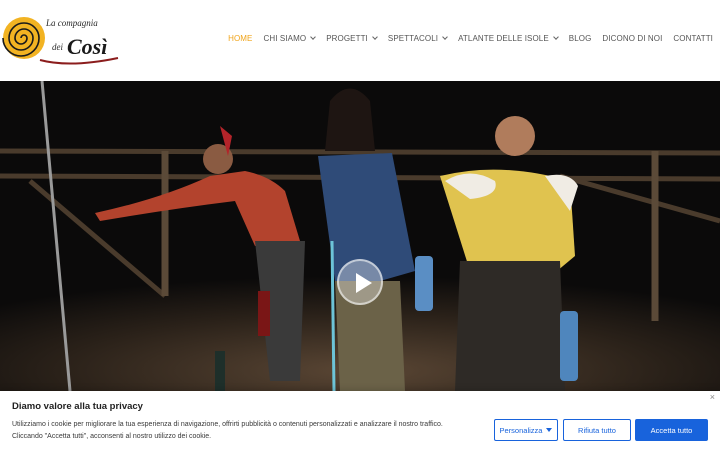 The height and width of the screenshot is (450, 720). I want to click on logo-line3: Così, so click(87, 46).